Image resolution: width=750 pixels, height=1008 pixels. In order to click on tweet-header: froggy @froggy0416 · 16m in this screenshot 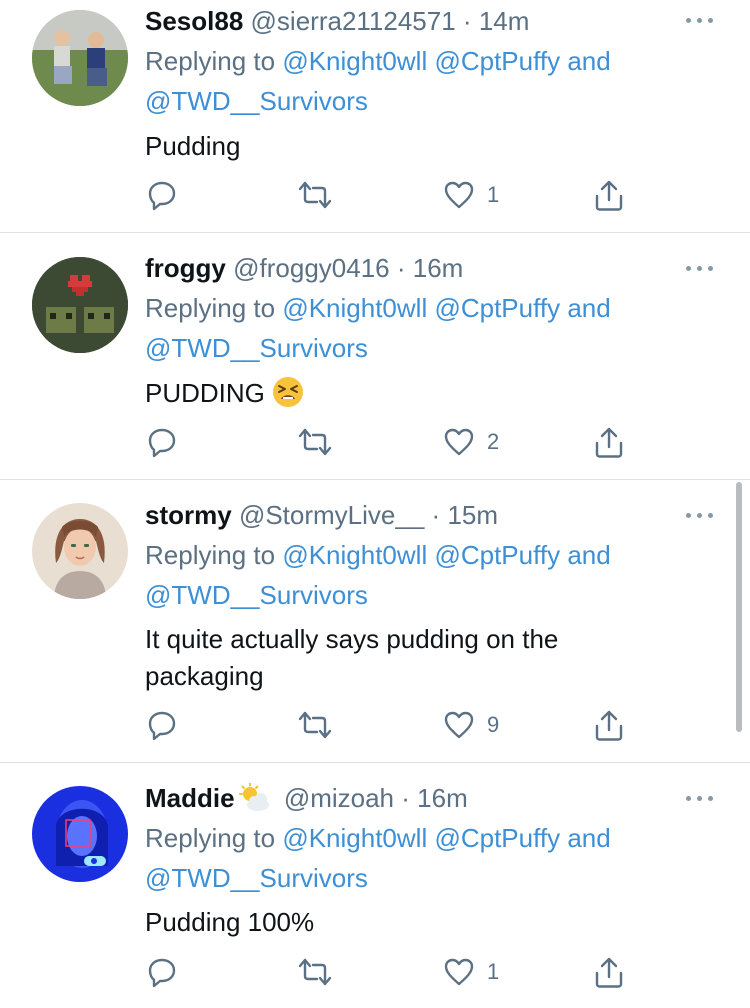, I will do `click(304, 268)`.